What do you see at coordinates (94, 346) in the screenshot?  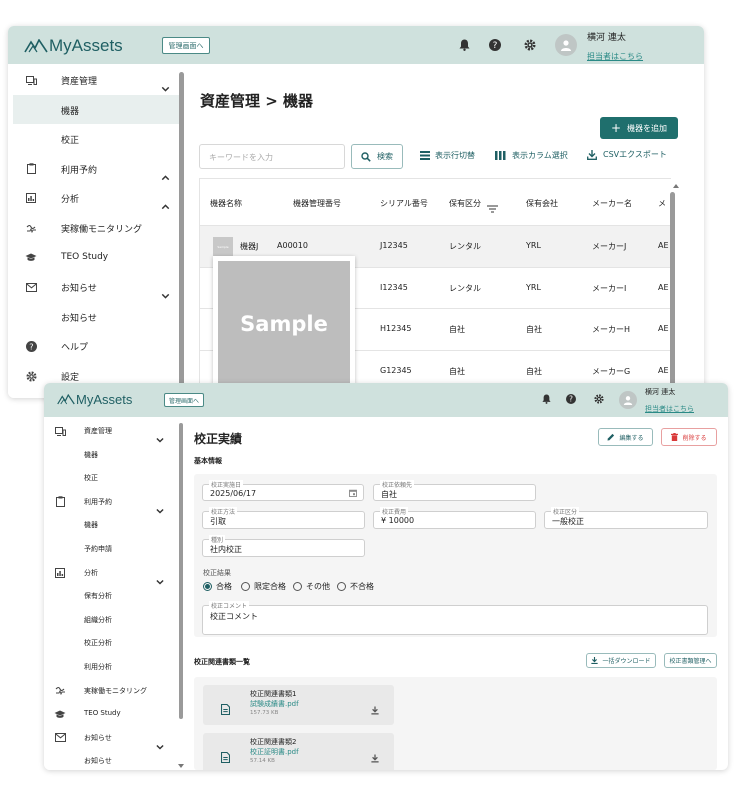 I see `sidebar-item: ? ヘルプ` at bounding box center [94, 346].